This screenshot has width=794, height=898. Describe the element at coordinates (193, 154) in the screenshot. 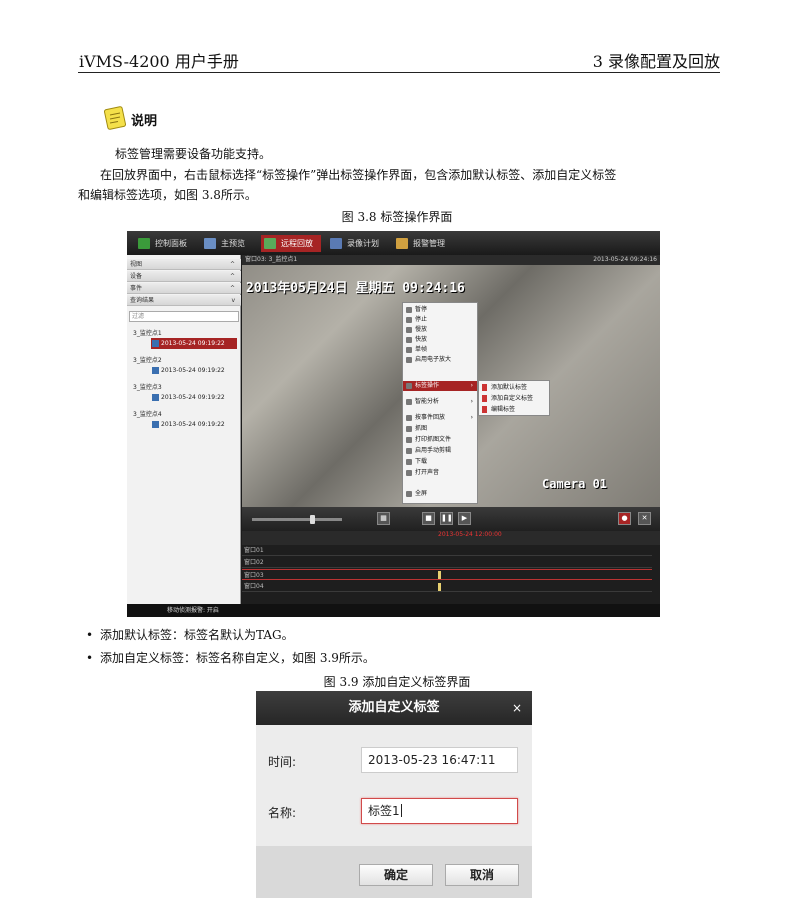

I see `note-text: 标签管理需要设备功能支持。` at that location.